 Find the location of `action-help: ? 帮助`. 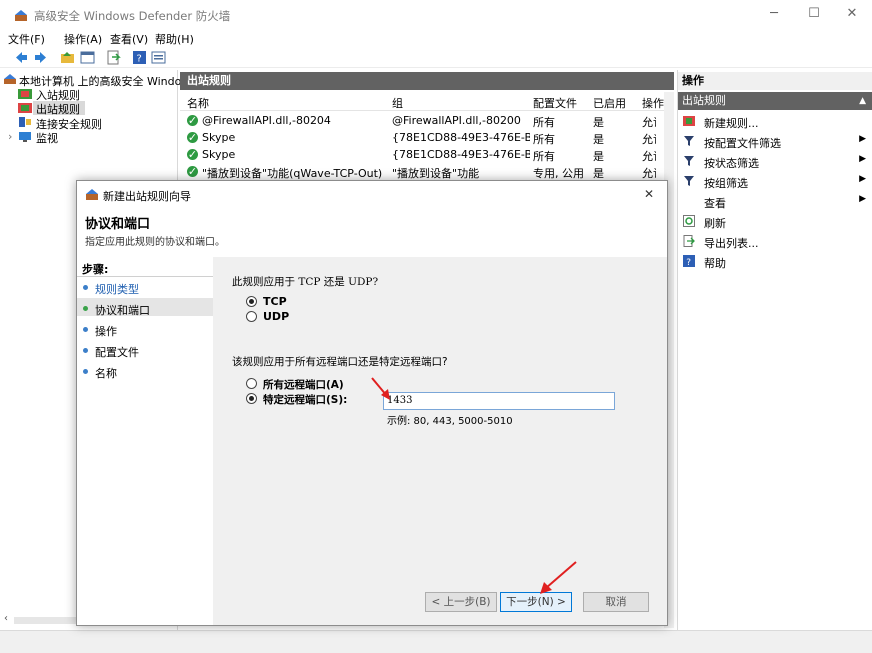

action-help: ? 帮助 is located at coordinates (775, 261).